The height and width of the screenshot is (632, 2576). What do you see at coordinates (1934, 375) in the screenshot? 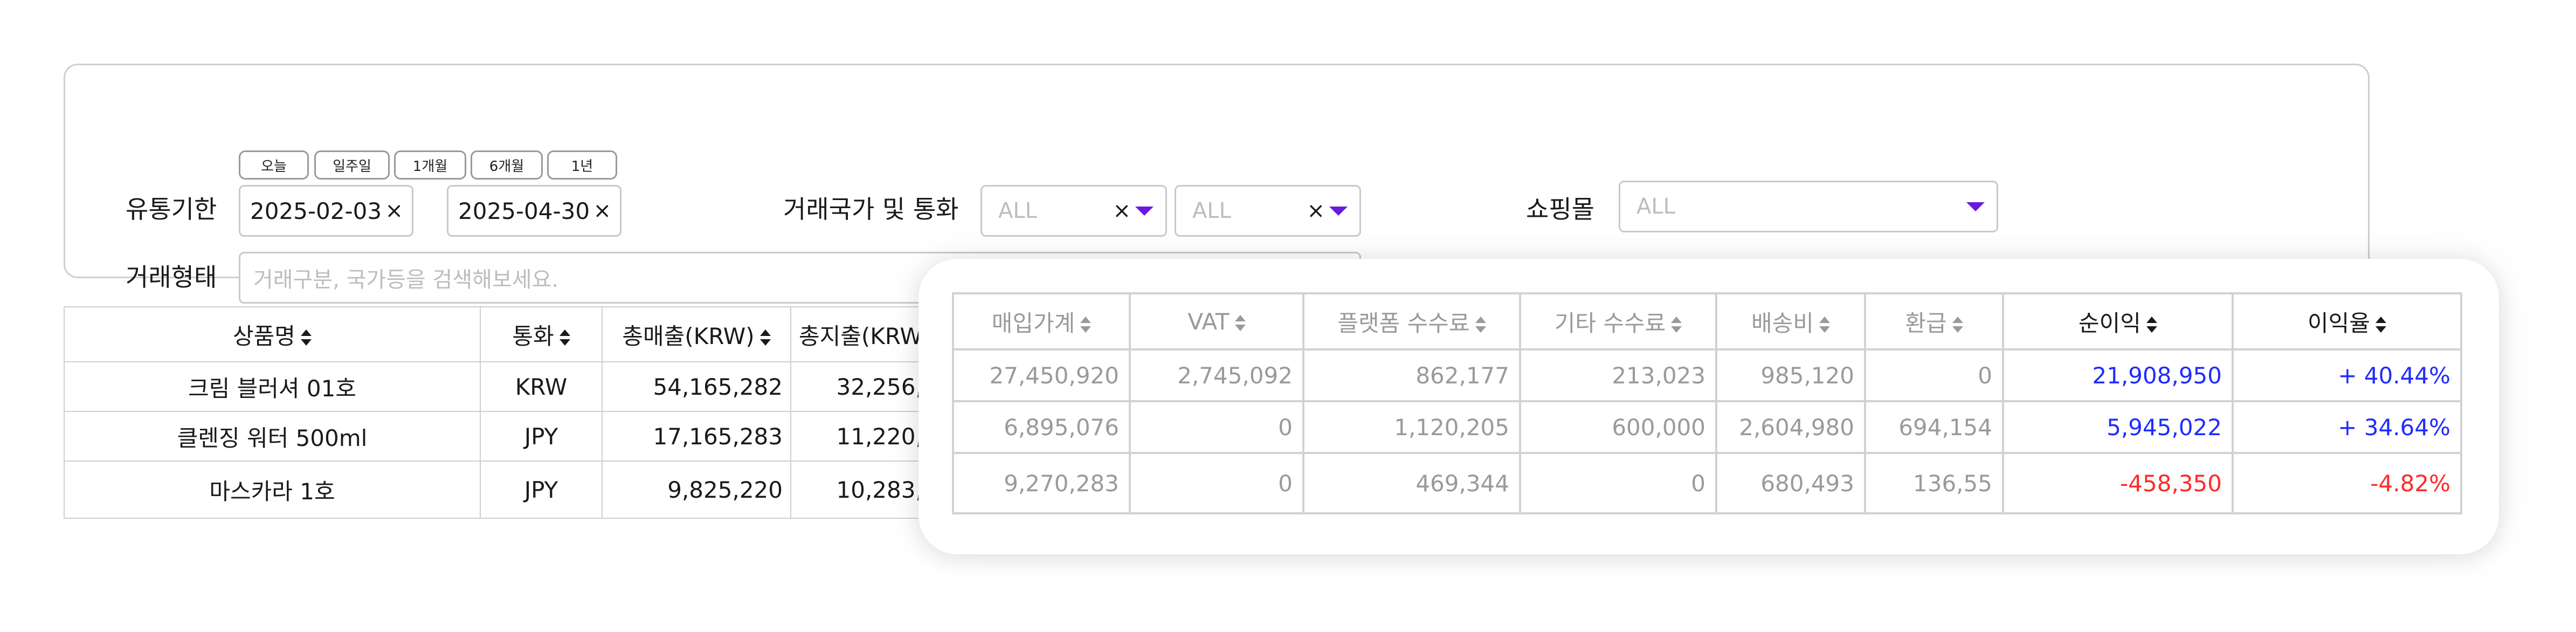
I see `refund-cell: 0` at bounding box center [1934, 375].